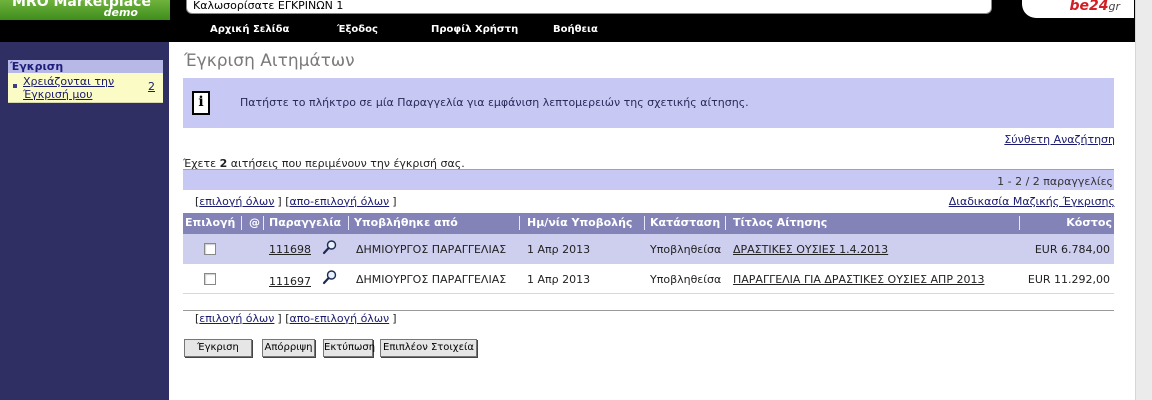 This screenshot has height=400, width=1152. What do you see at coordinates (288, 348) in the screenshot?
I see `reject-button: Απόρριψη` at bounding box center [288, 348].